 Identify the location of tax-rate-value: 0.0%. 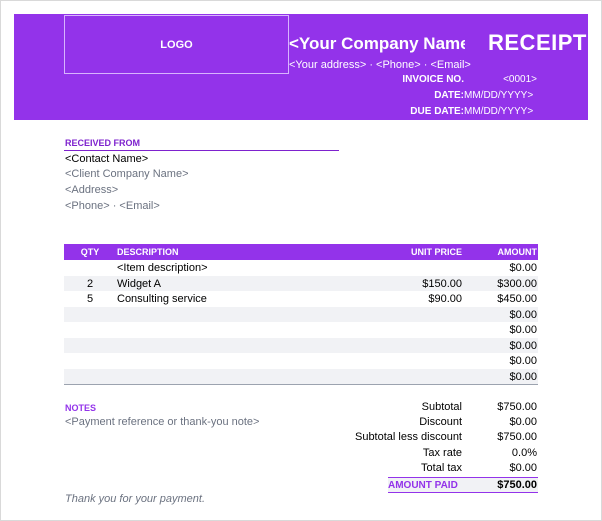
(524, 453).